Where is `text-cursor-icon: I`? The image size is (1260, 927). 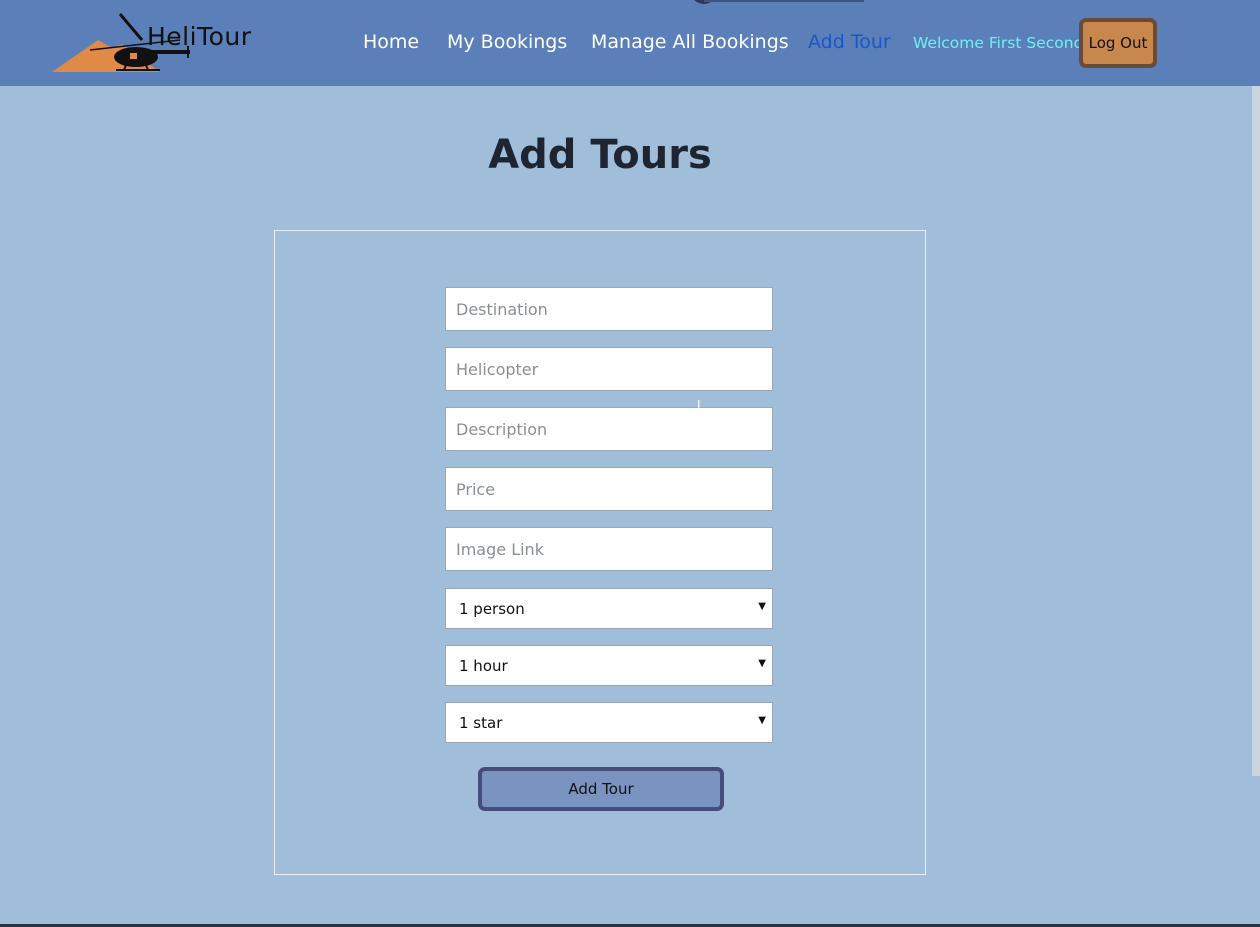 text-cursor-icon: I is located at coordinates (699, 405).